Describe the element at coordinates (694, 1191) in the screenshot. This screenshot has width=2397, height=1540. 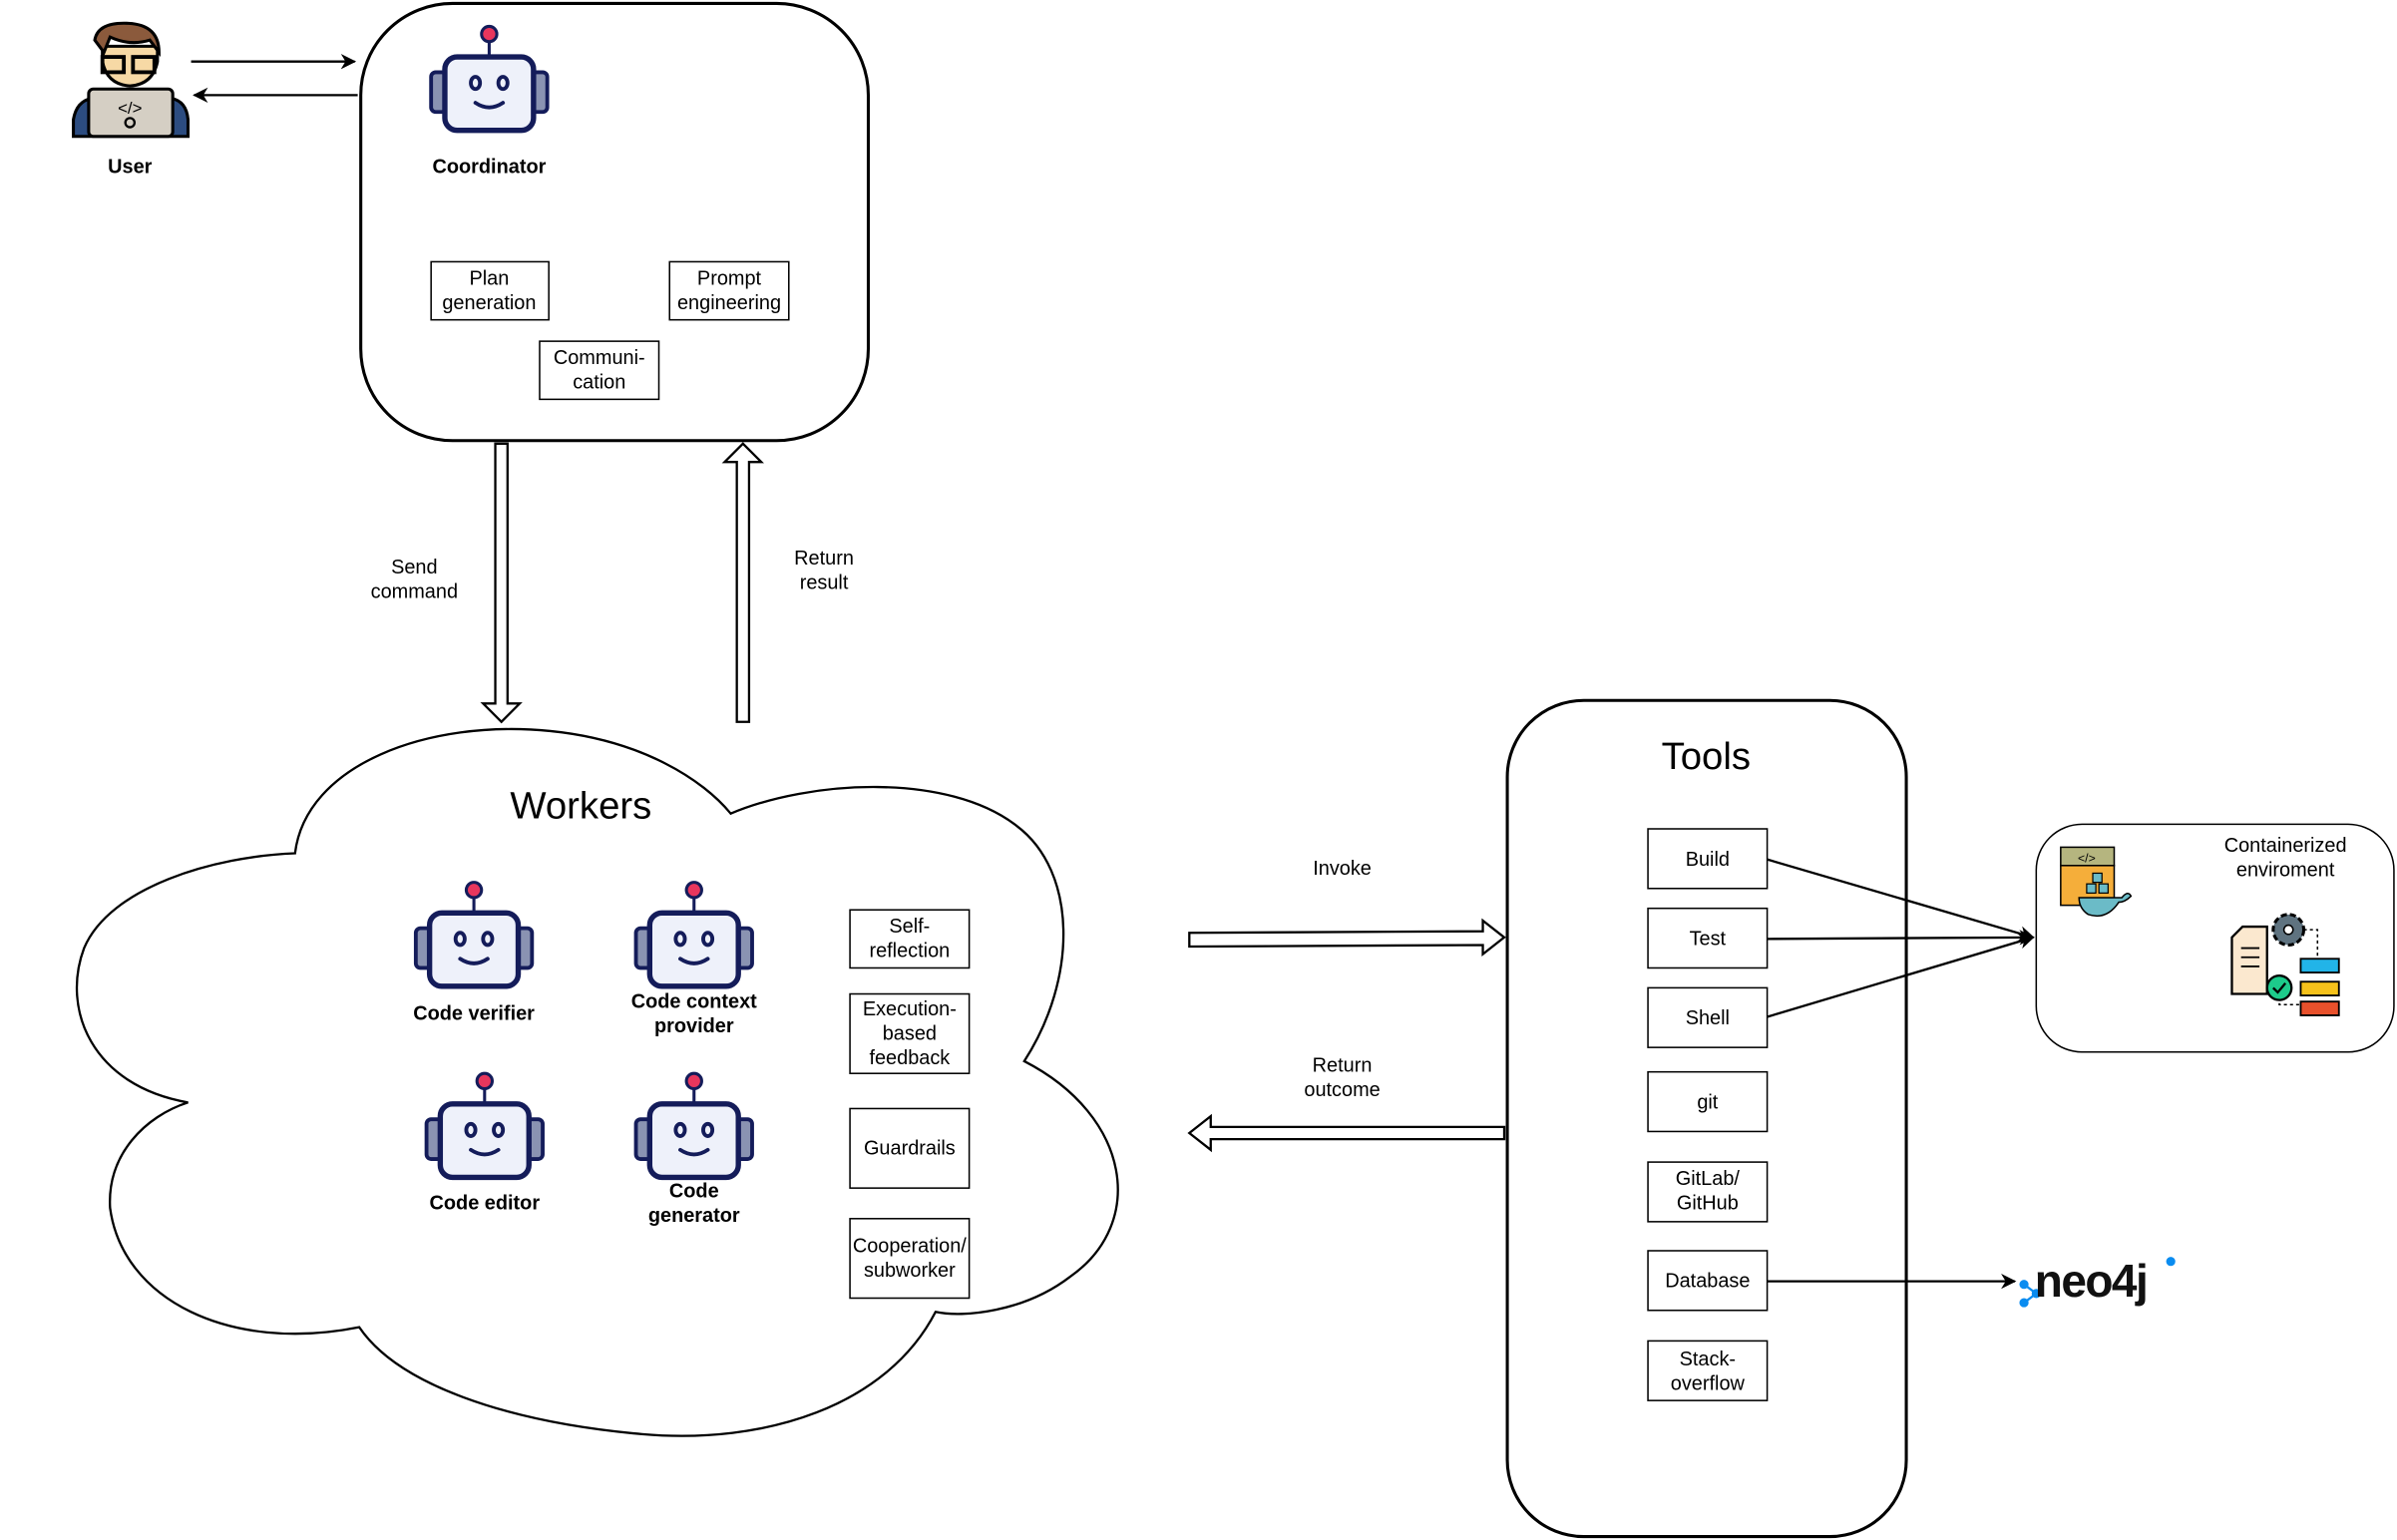
I see `agent-code-generator-label: Code` at that location.